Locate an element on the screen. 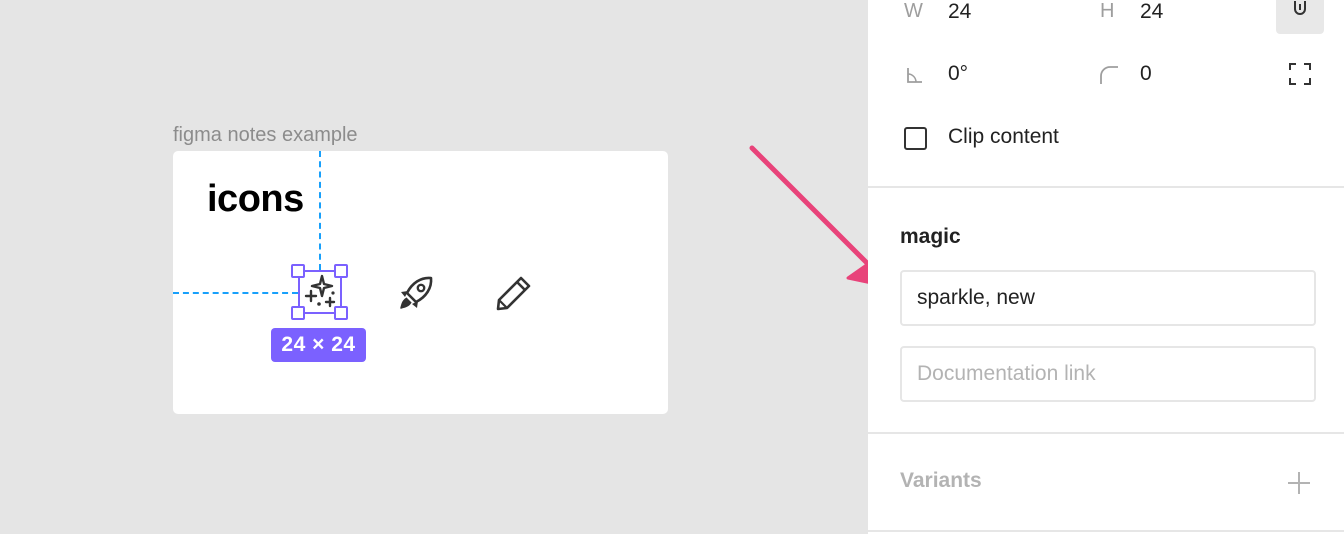 This screenshot has width=1344, height=534. resize-handle-bottom-right is located at coordinates (341, 313).